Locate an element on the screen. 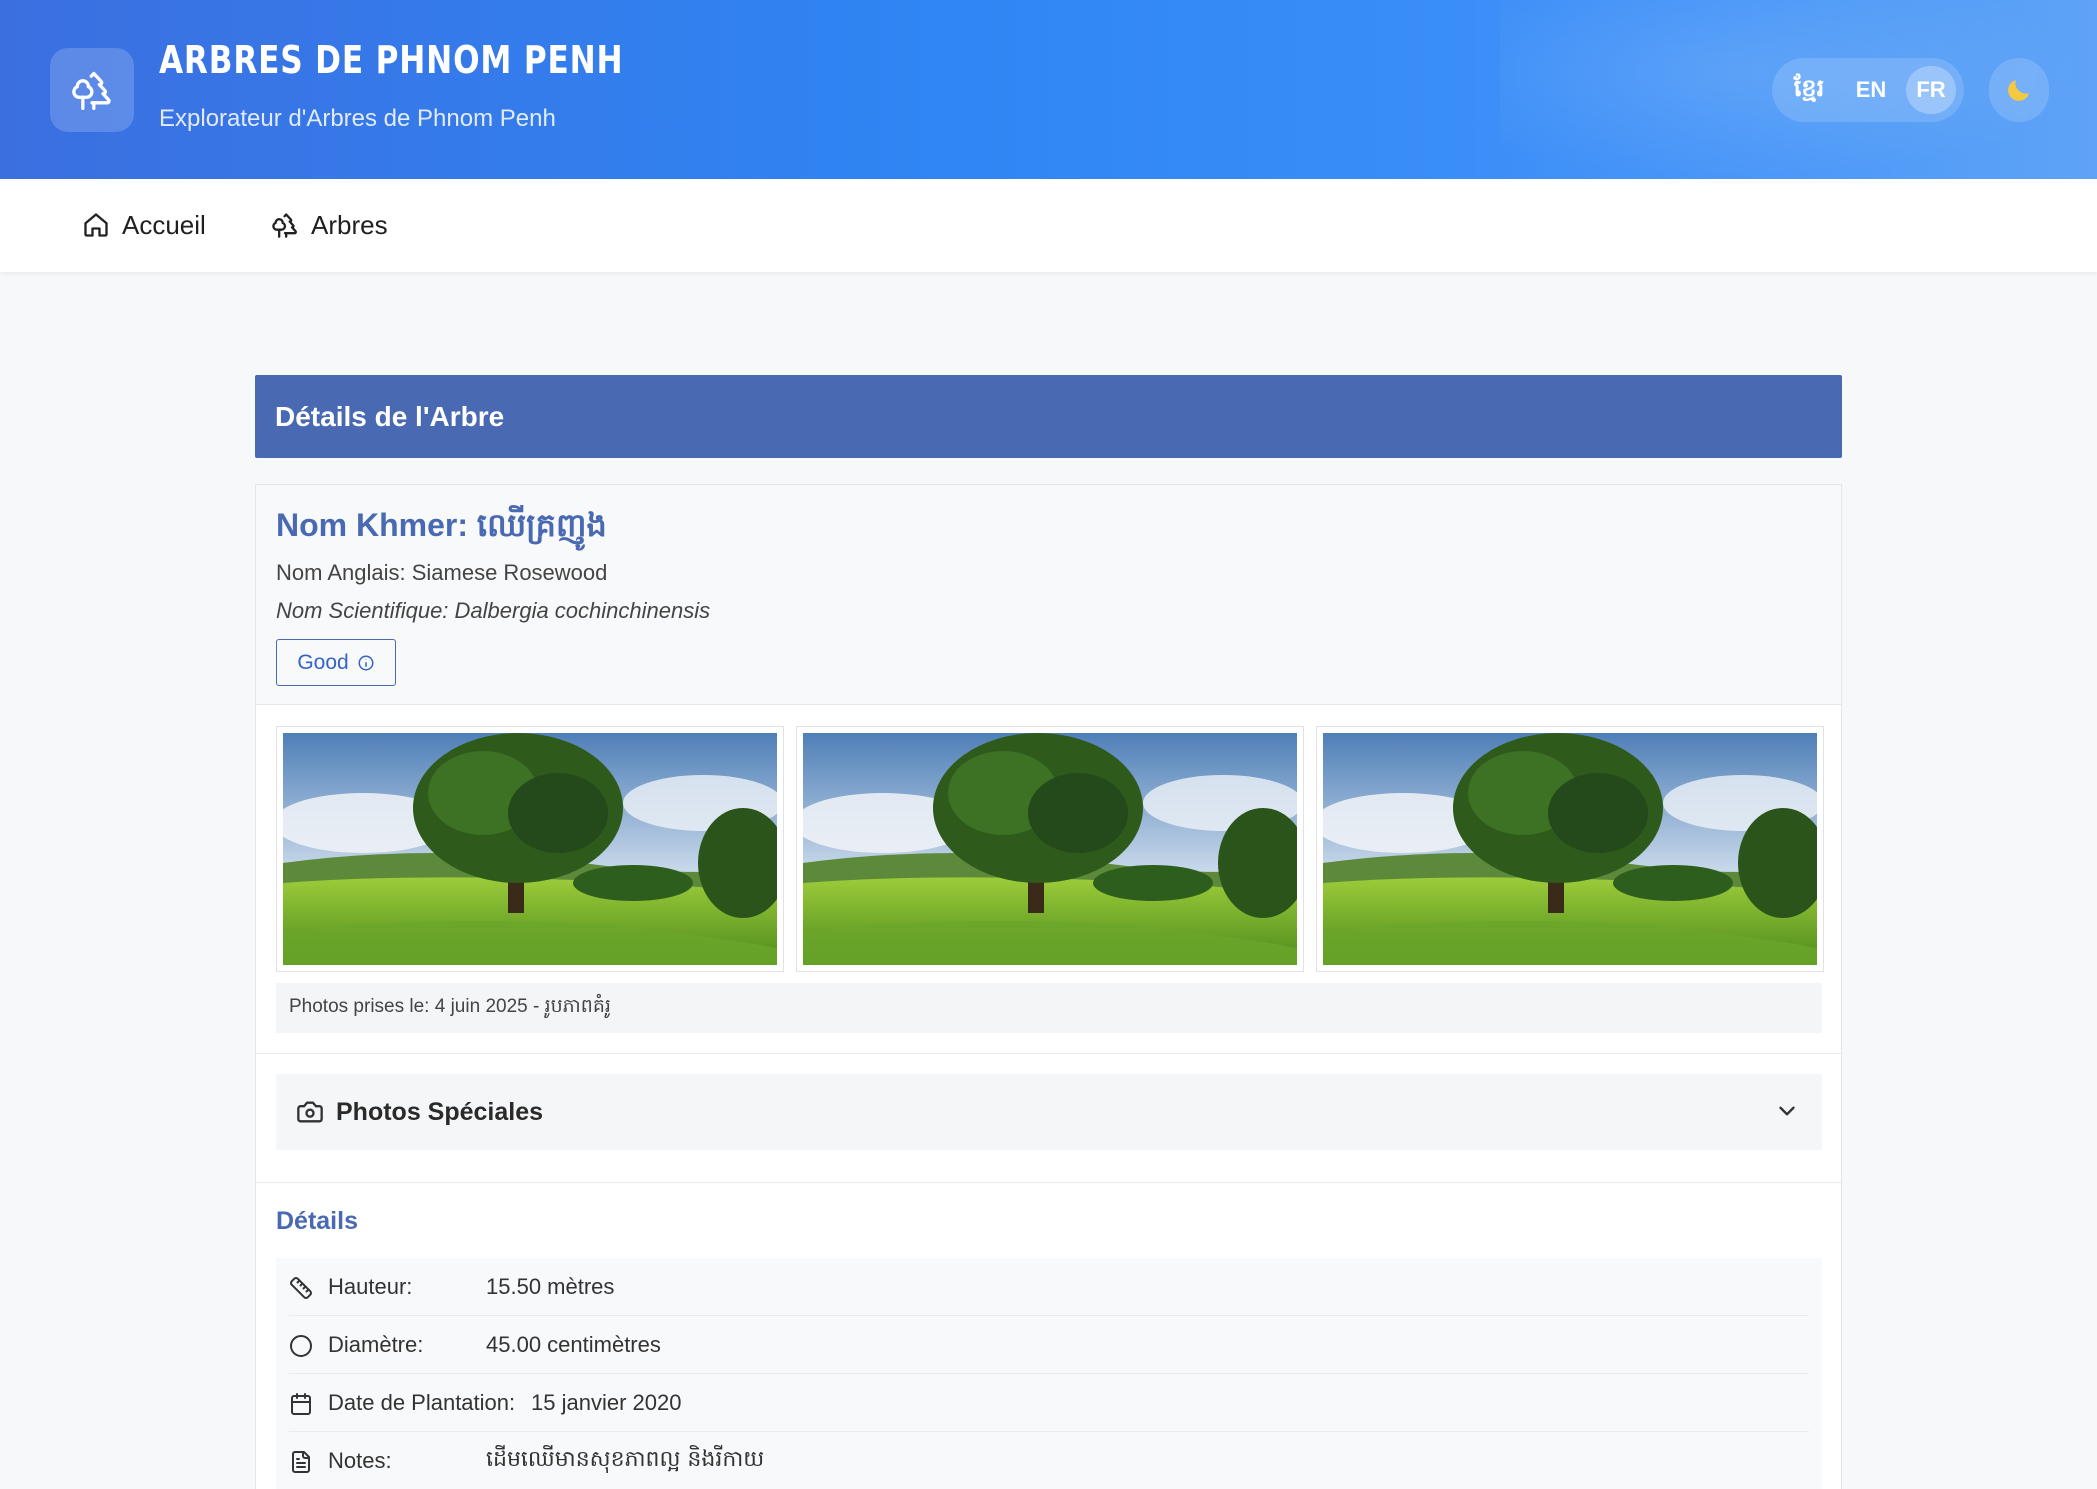  nav-item-trees: Arbres is located at coordinates (329, 225).